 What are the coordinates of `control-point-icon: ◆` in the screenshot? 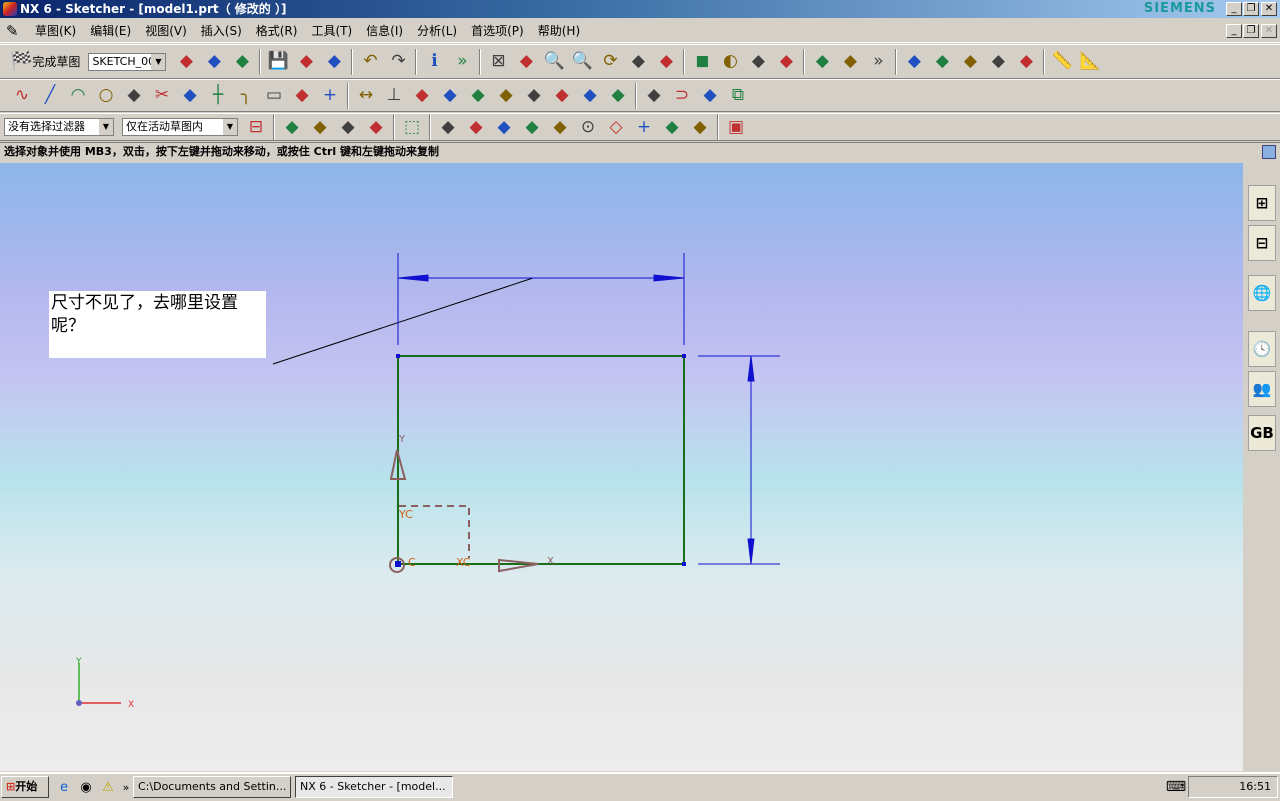 It's located at (532, 127).